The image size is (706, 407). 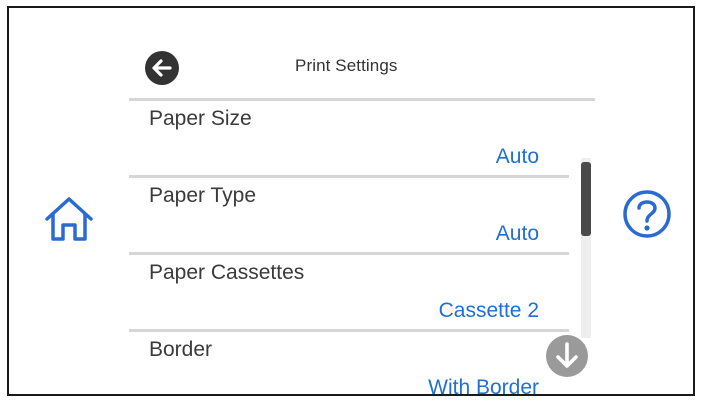 I want to click on header: Print Settings, so click(x=362, y=69).